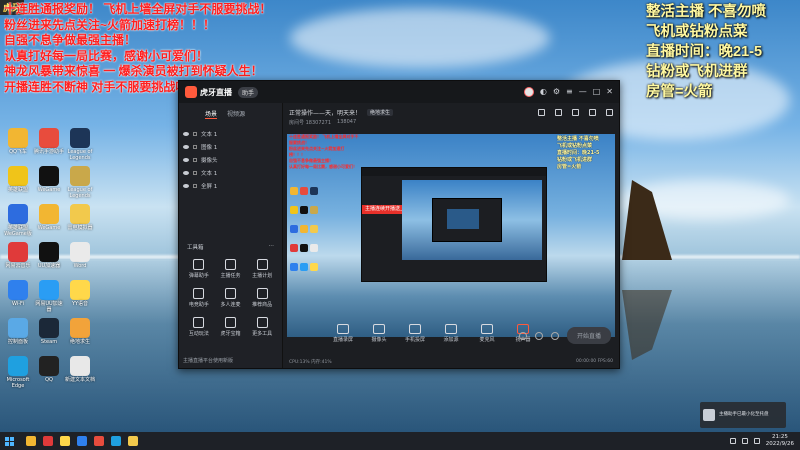 This screenshot has width=800, height=450. I want to click on desktop-icon: Word, so click(80, 255).